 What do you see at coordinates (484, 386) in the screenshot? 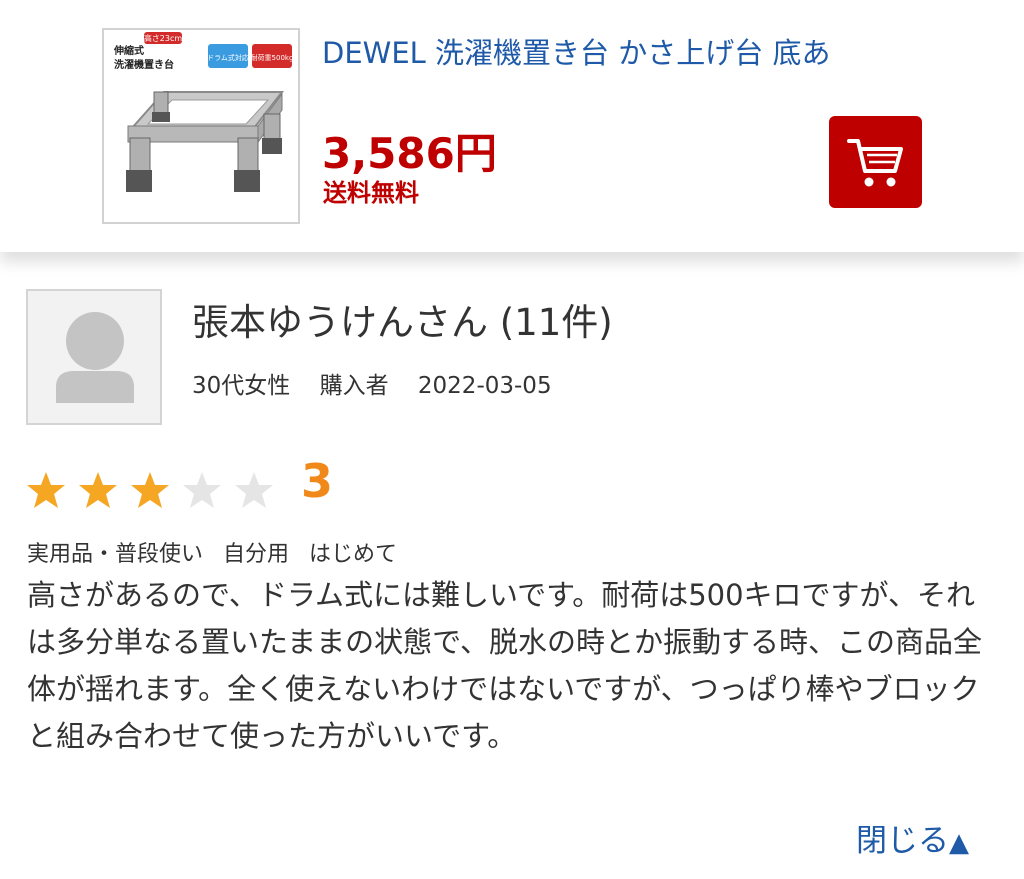
I see `review-date: 2022-03-05` at bounding box center [484, 386].